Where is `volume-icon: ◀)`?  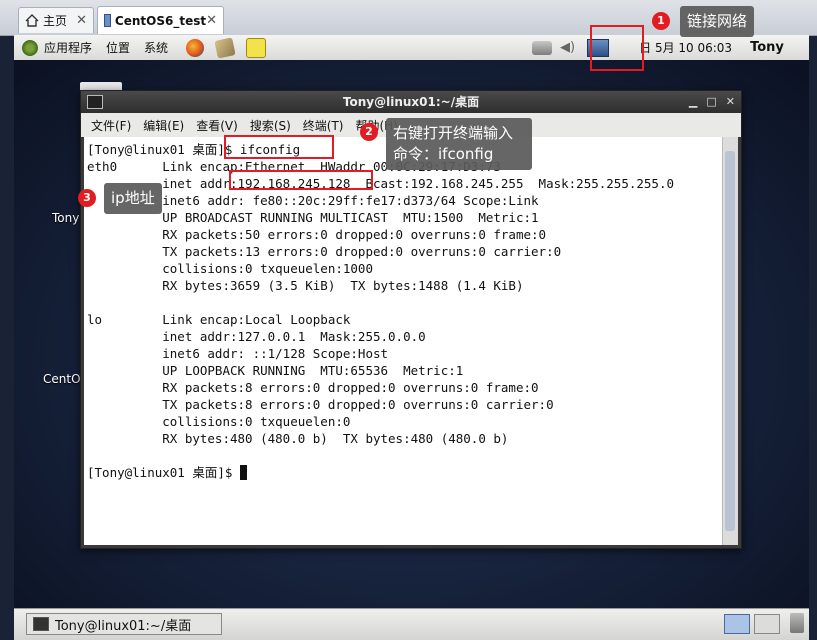
volume-icon: ◀) is located at coordinates (567, 47).